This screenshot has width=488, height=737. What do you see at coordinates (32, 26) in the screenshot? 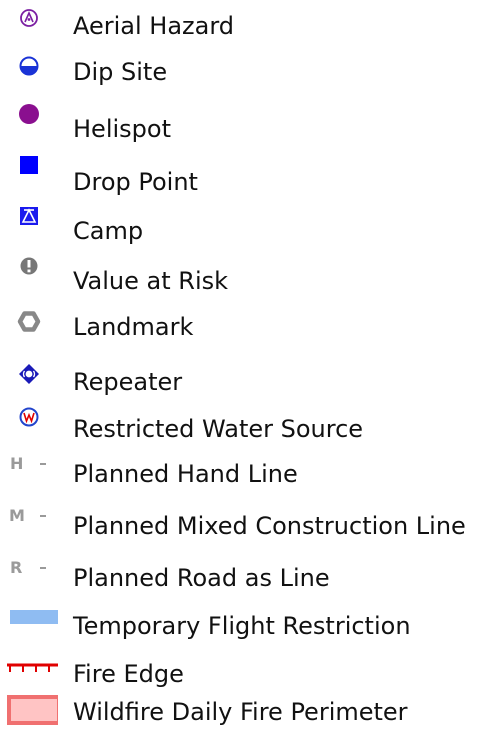
I see `aerial-hazard-icon` at bounding box center [32, 26].